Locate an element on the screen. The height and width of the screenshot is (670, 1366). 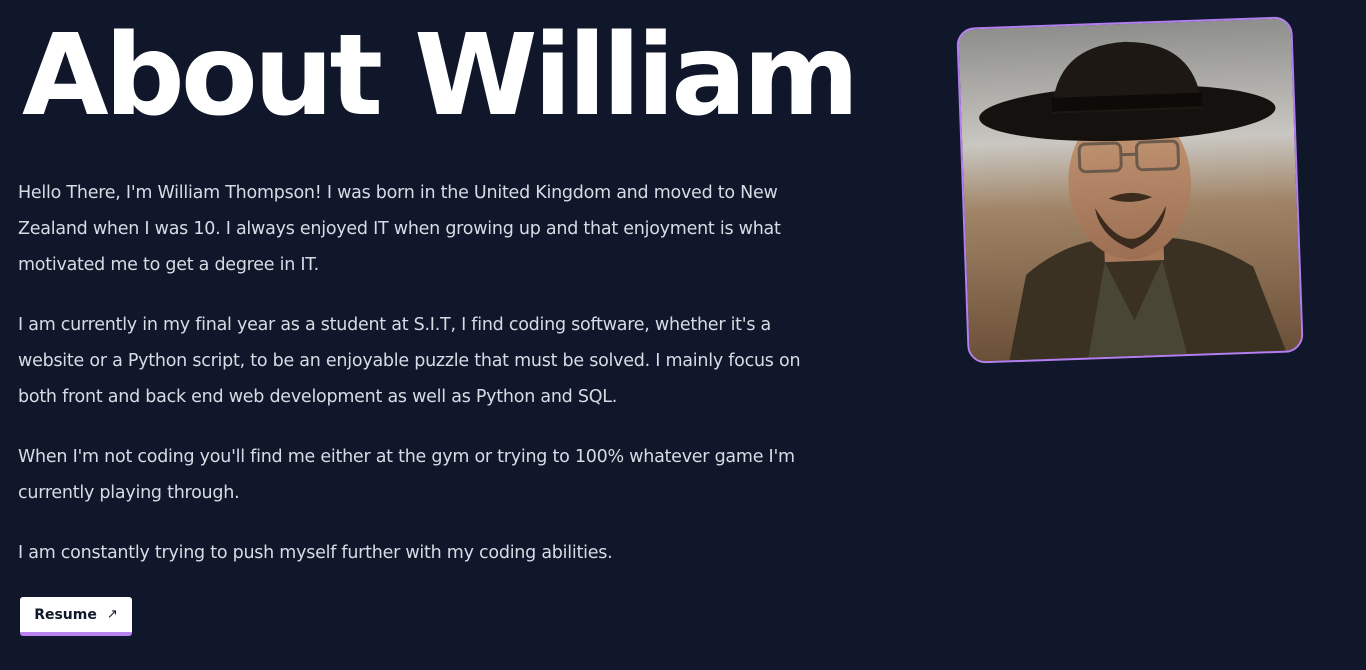
profile-photo is located at coordinates (1130, 190).